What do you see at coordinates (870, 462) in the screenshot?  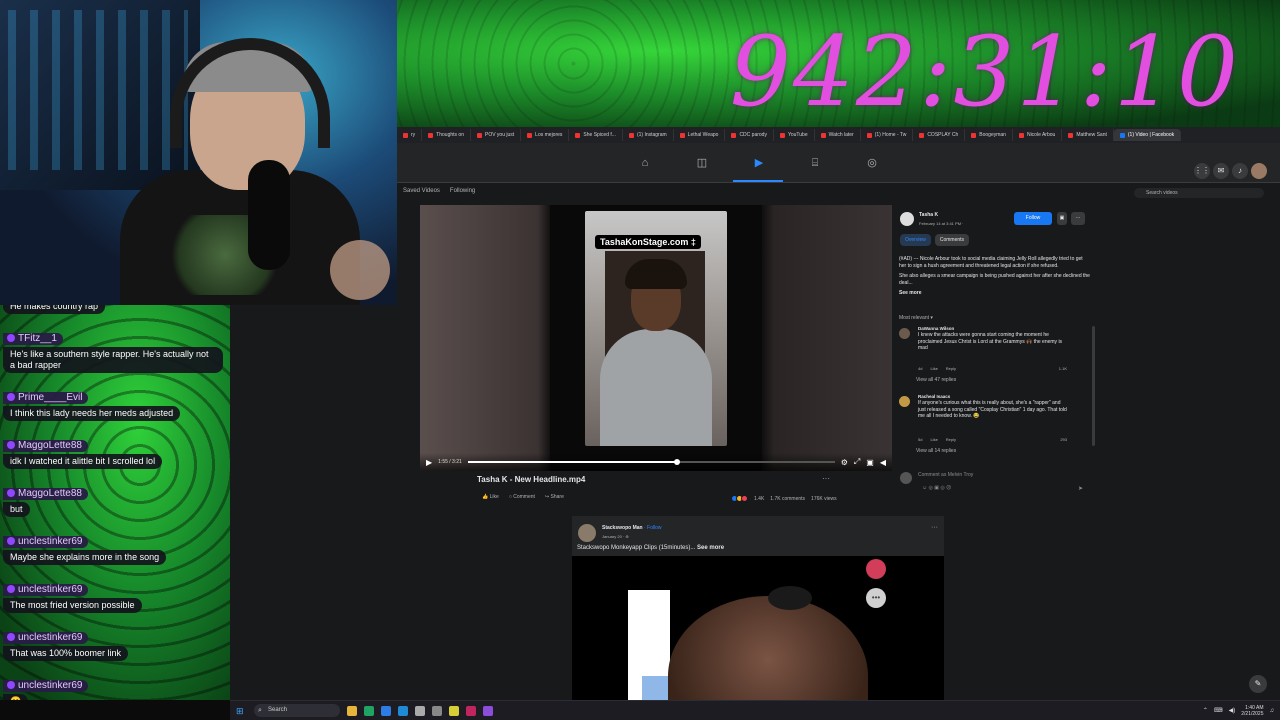 I see `miniplayer-icon: ▣` at bounding box center [870, 462].